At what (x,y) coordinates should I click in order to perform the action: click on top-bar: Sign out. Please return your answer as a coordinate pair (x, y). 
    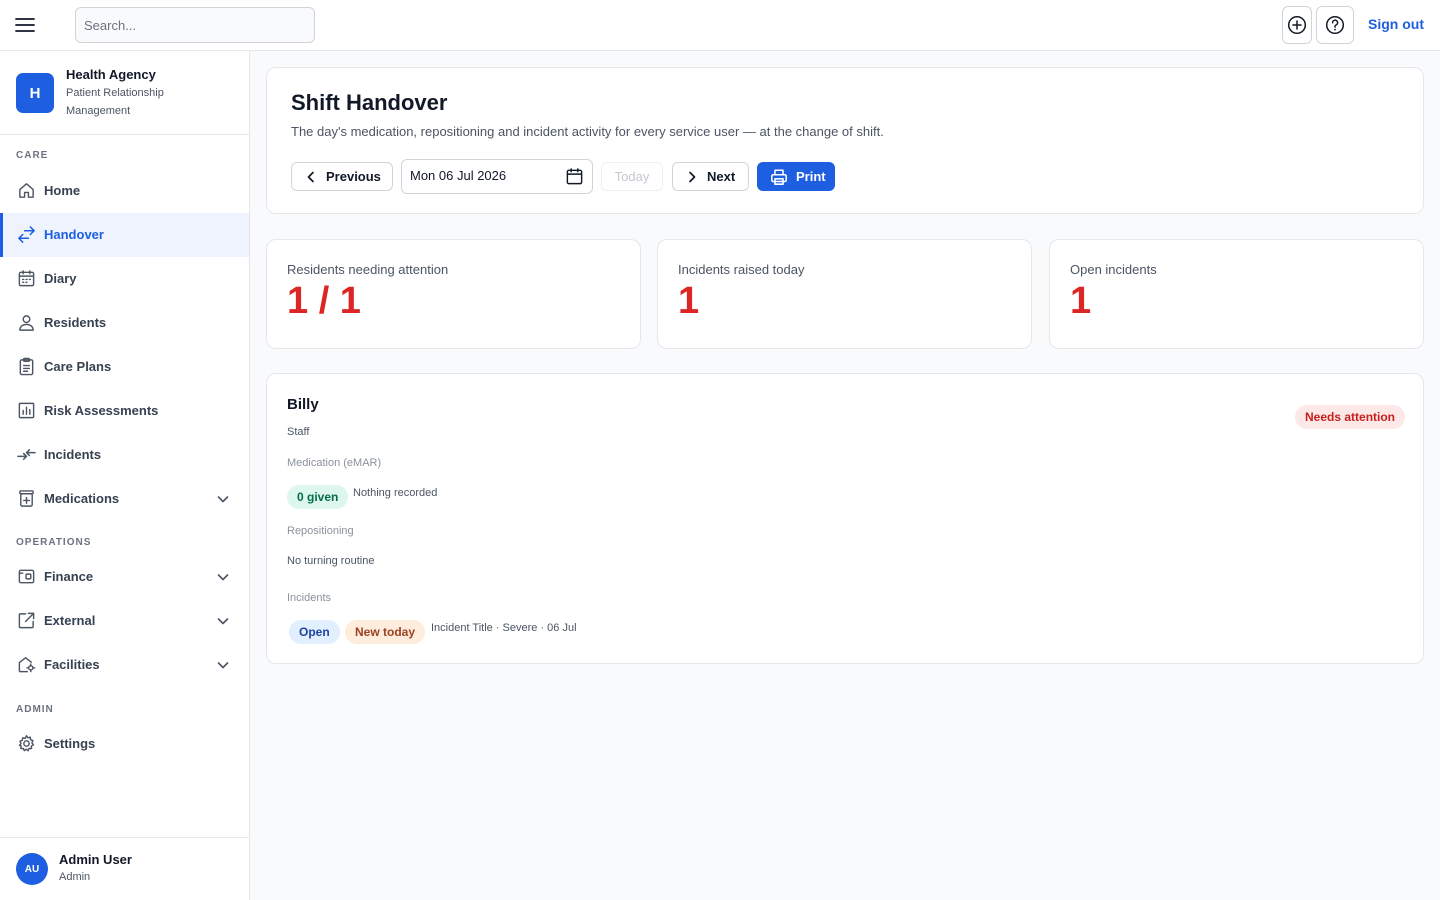
    Looking at the image, I should click on (720, 25).